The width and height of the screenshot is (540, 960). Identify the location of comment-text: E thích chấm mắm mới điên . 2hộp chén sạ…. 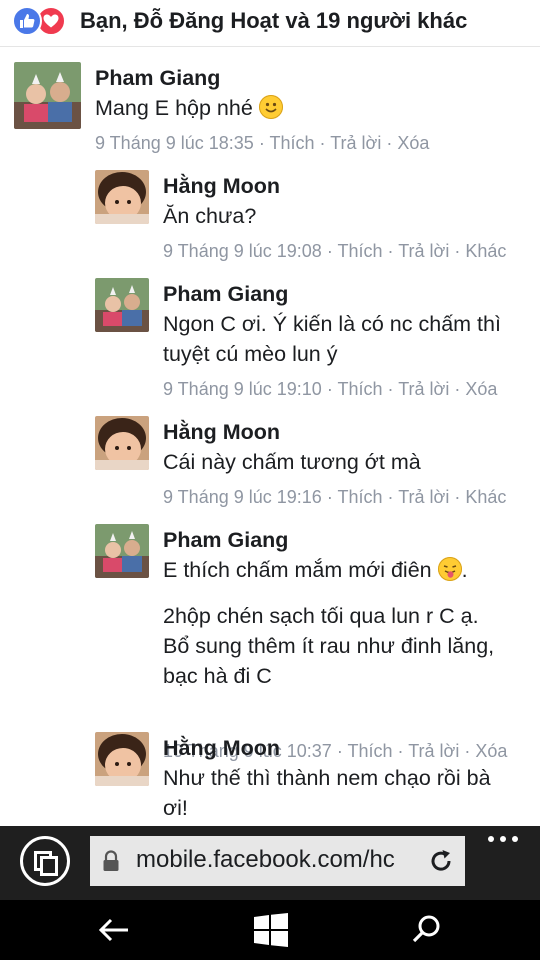
(348, 623).